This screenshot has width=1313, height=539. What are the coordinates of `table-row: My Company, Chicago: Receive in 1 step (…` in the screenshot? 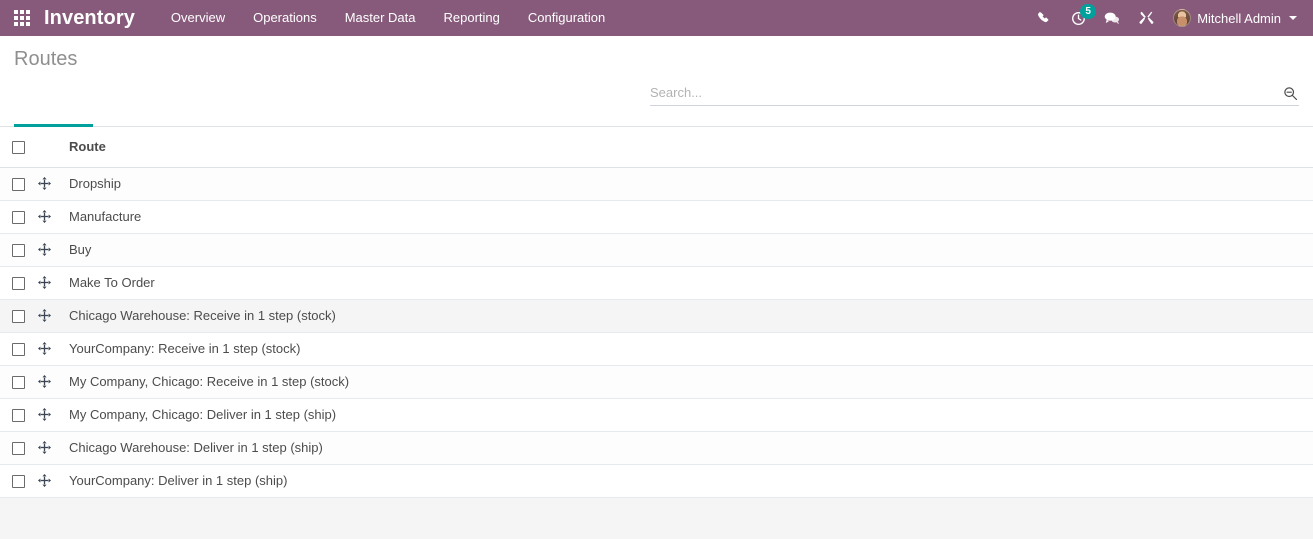 It's located at (656, 382).